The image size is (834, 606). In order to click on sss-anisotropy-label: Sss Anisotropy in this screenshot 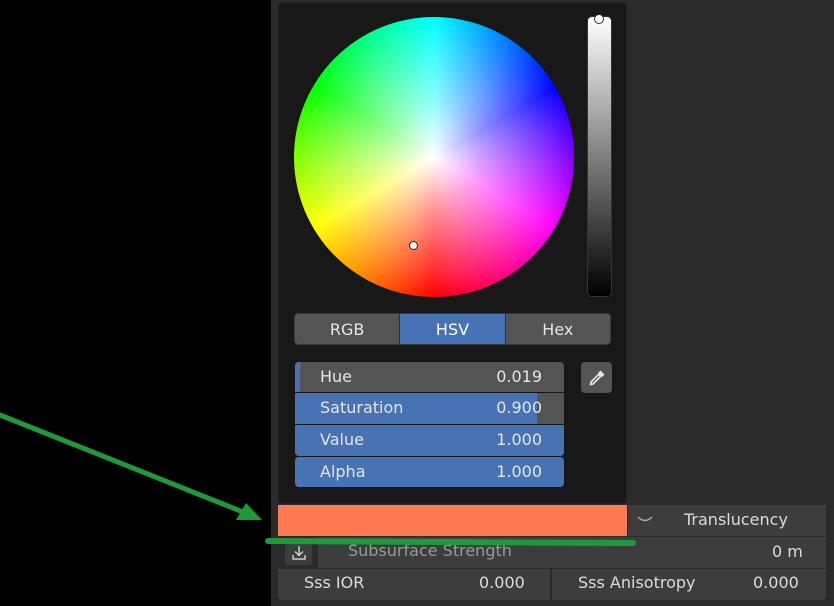, I will do `click(637, 582)`.